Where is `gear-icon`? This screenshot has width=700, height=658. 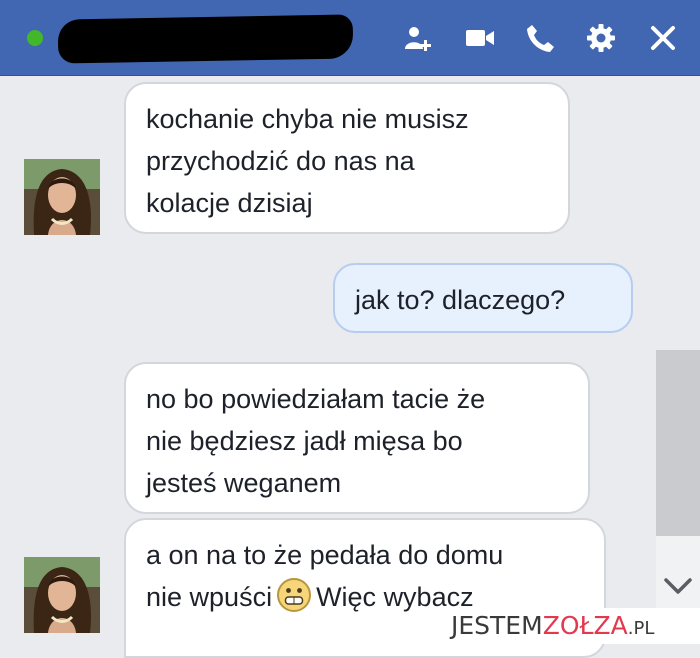 gear-icon is located at coordinates (601, 38).